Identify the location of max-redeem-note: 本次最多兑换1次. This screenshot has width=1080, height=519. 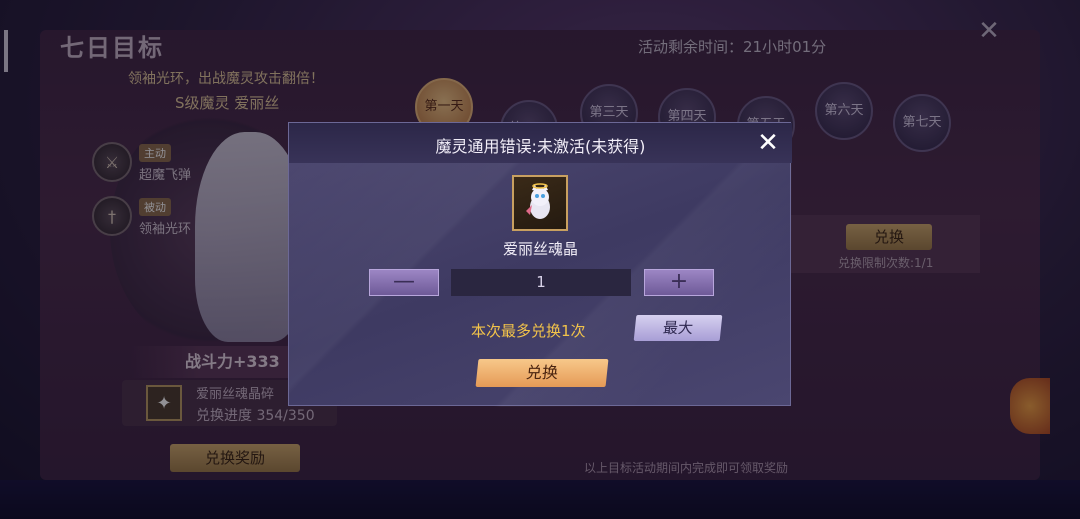
(528, 331).